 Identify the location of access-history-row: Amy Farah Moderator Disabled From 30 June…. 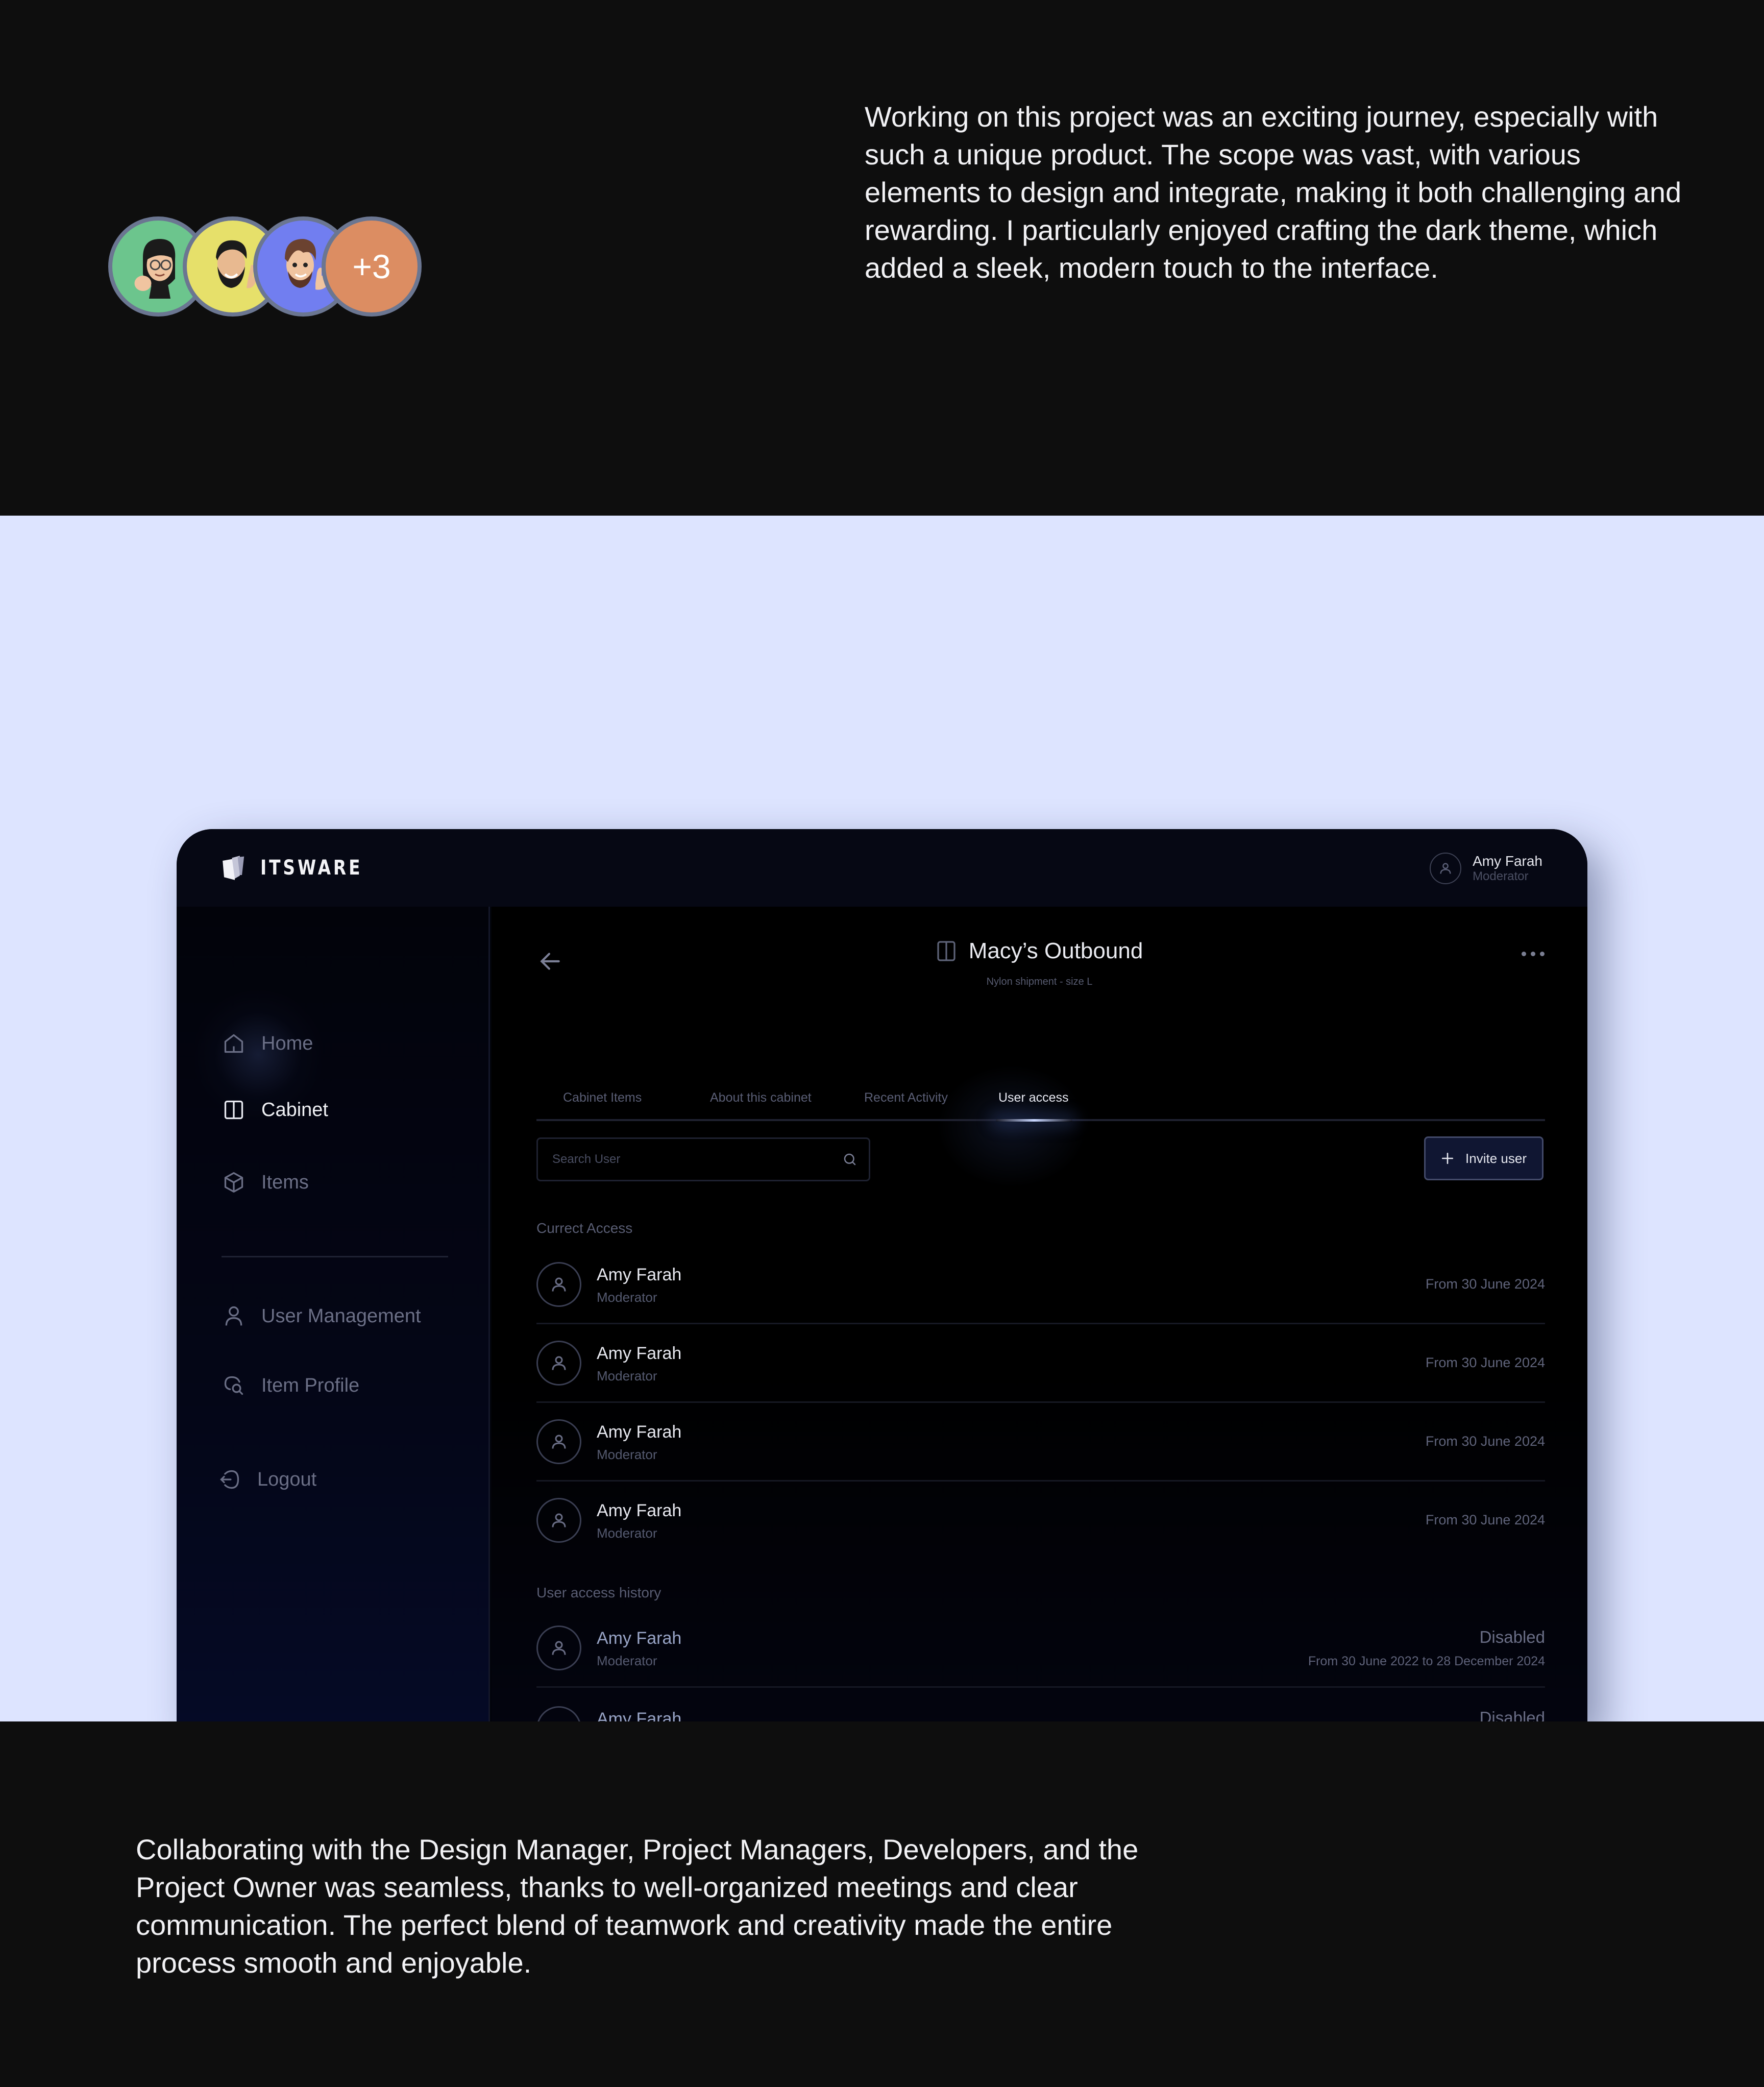
(1040, 1649).